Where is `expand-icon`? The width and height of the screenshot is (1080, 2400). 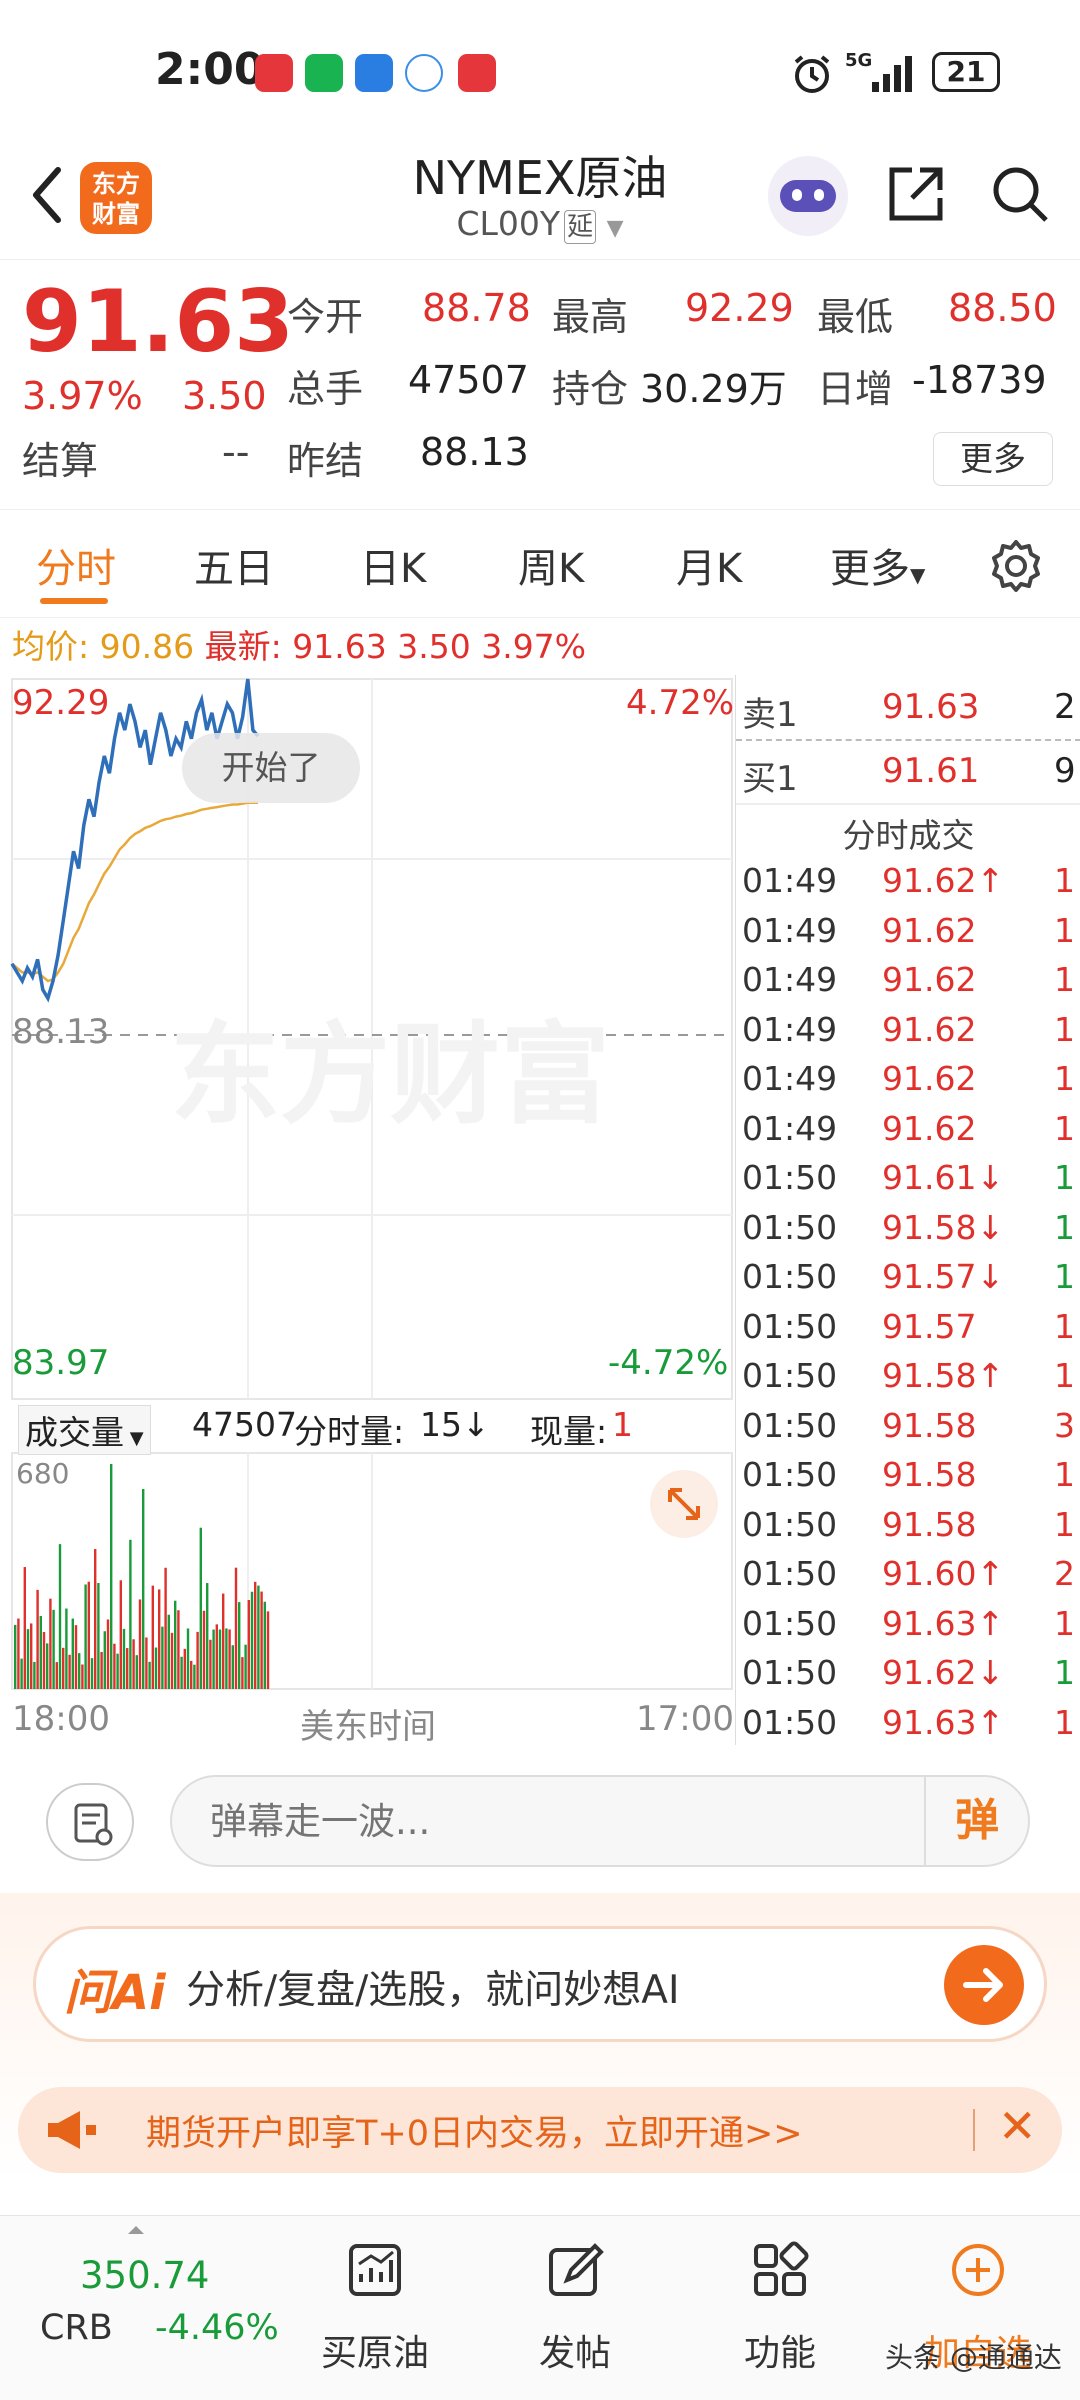 expand-icon is located at coordinates (684, 1504).